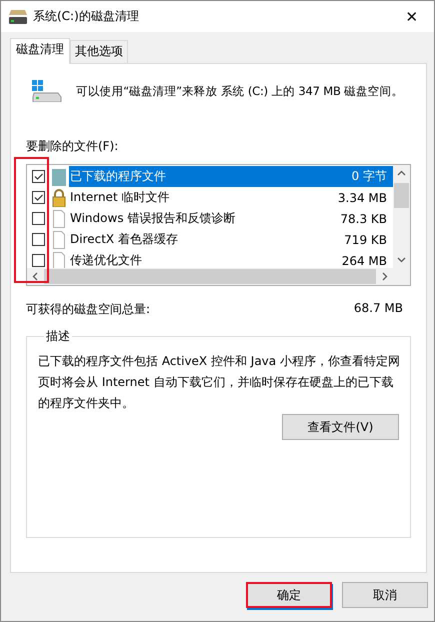 The height and width of the screenshot is (622, 435). What do you see at coordinates (231, 259) in the screenshot?
I see `list-row: 传递优化文件 264 MB` at bounding box center [231, 259].